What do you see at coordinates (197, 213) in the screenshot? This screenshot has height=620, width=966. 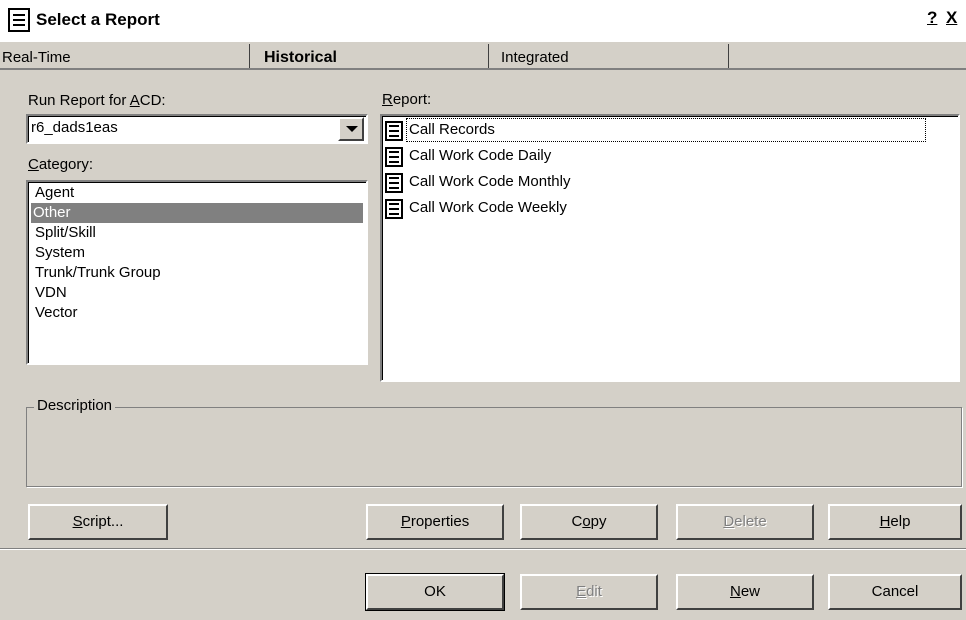 I see `list-item-selected: Other` at bounding box center [197, 213].